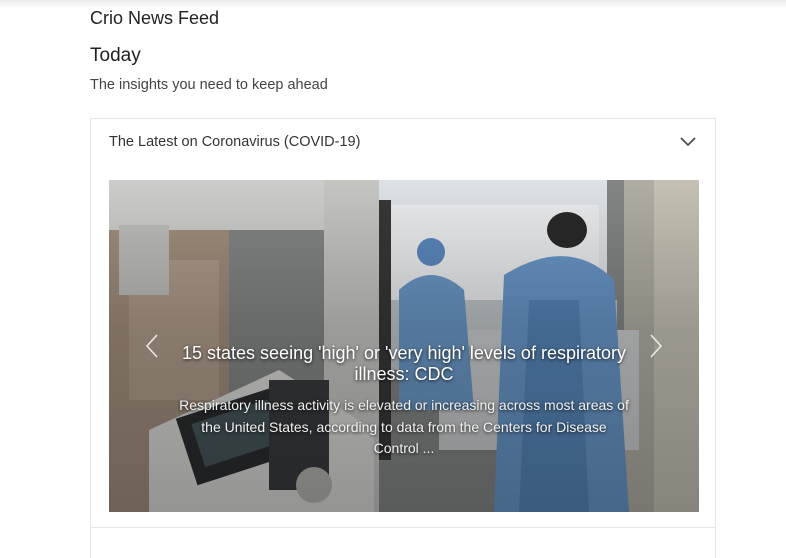  I want to click on chevron-right-icon, so click(655, 346).